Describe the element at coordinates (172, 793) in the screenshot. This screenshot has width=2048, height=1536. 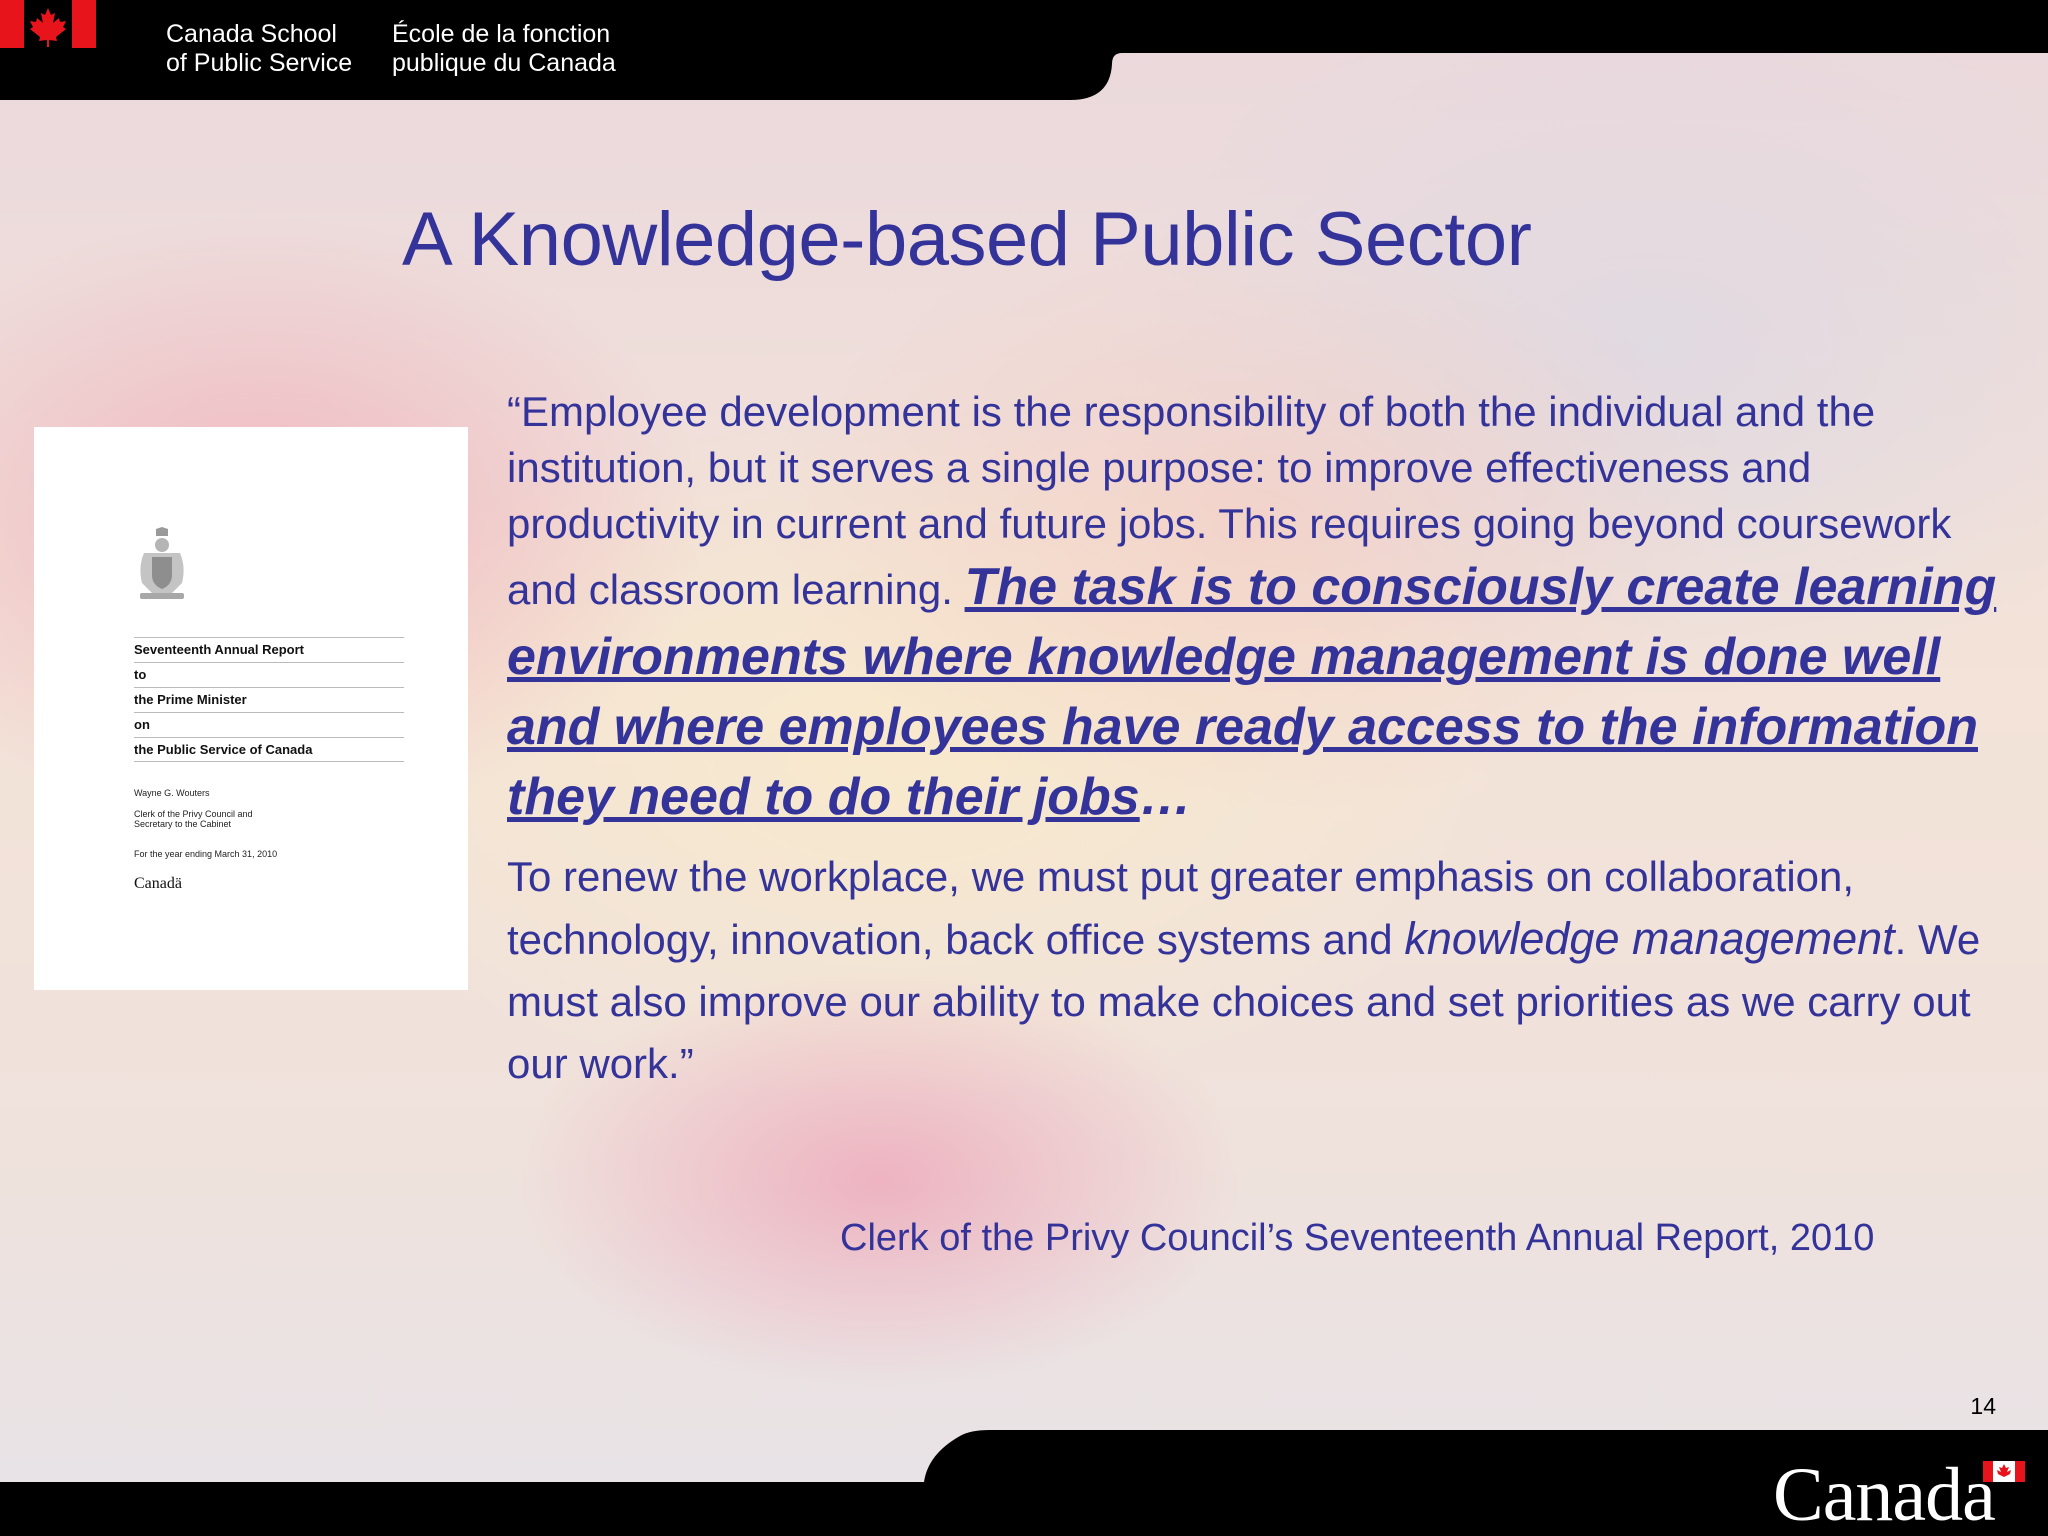
I see `report-author: Wayne G. Wouters` at that location.